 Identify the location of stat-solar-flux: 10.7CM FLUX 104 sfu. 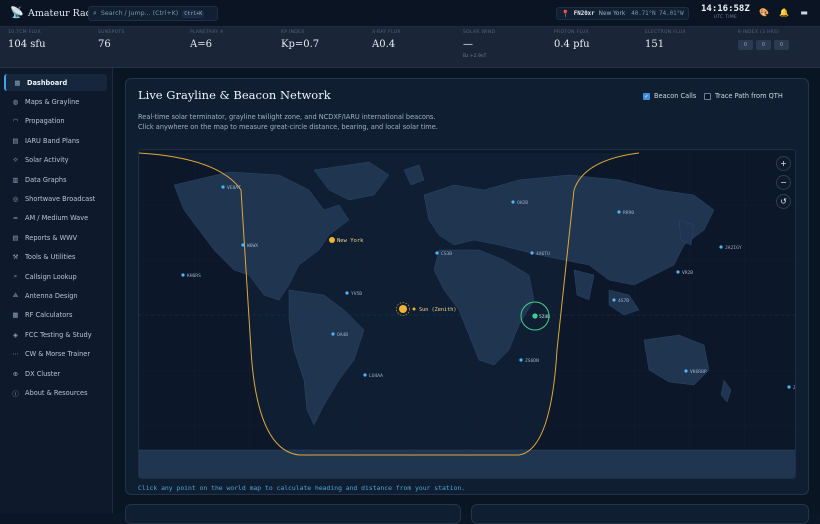
(27, 40).